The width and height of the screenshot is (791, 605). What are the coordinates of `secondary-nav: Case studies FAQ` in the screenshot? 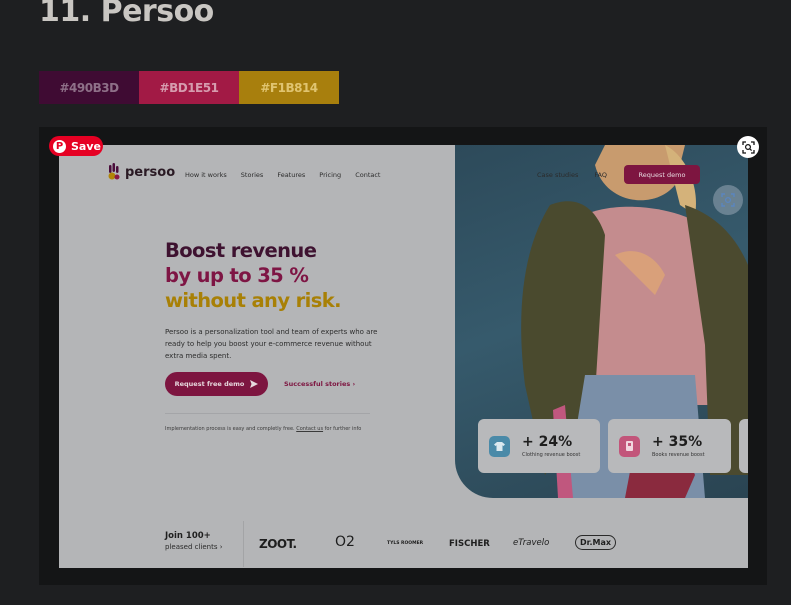 It's located at (572, 175).